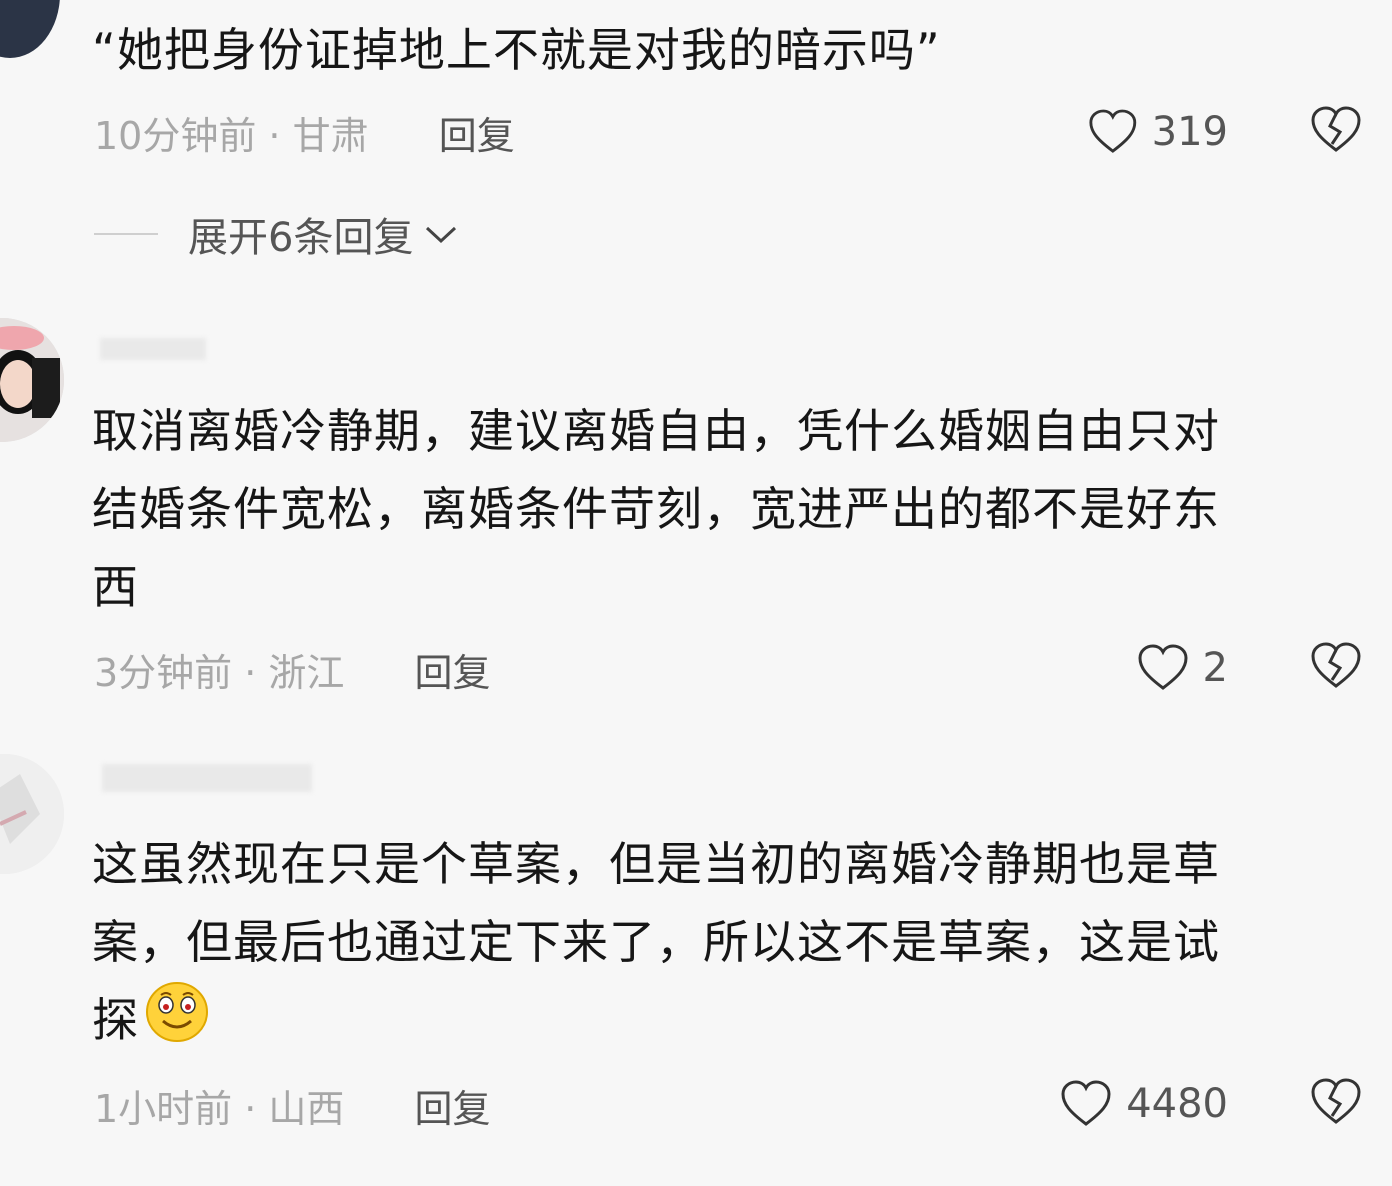 The image size is (1392, 1186). I want to click on comment-meta: 1小时前 · 山西 回复, so click(292, 1105).